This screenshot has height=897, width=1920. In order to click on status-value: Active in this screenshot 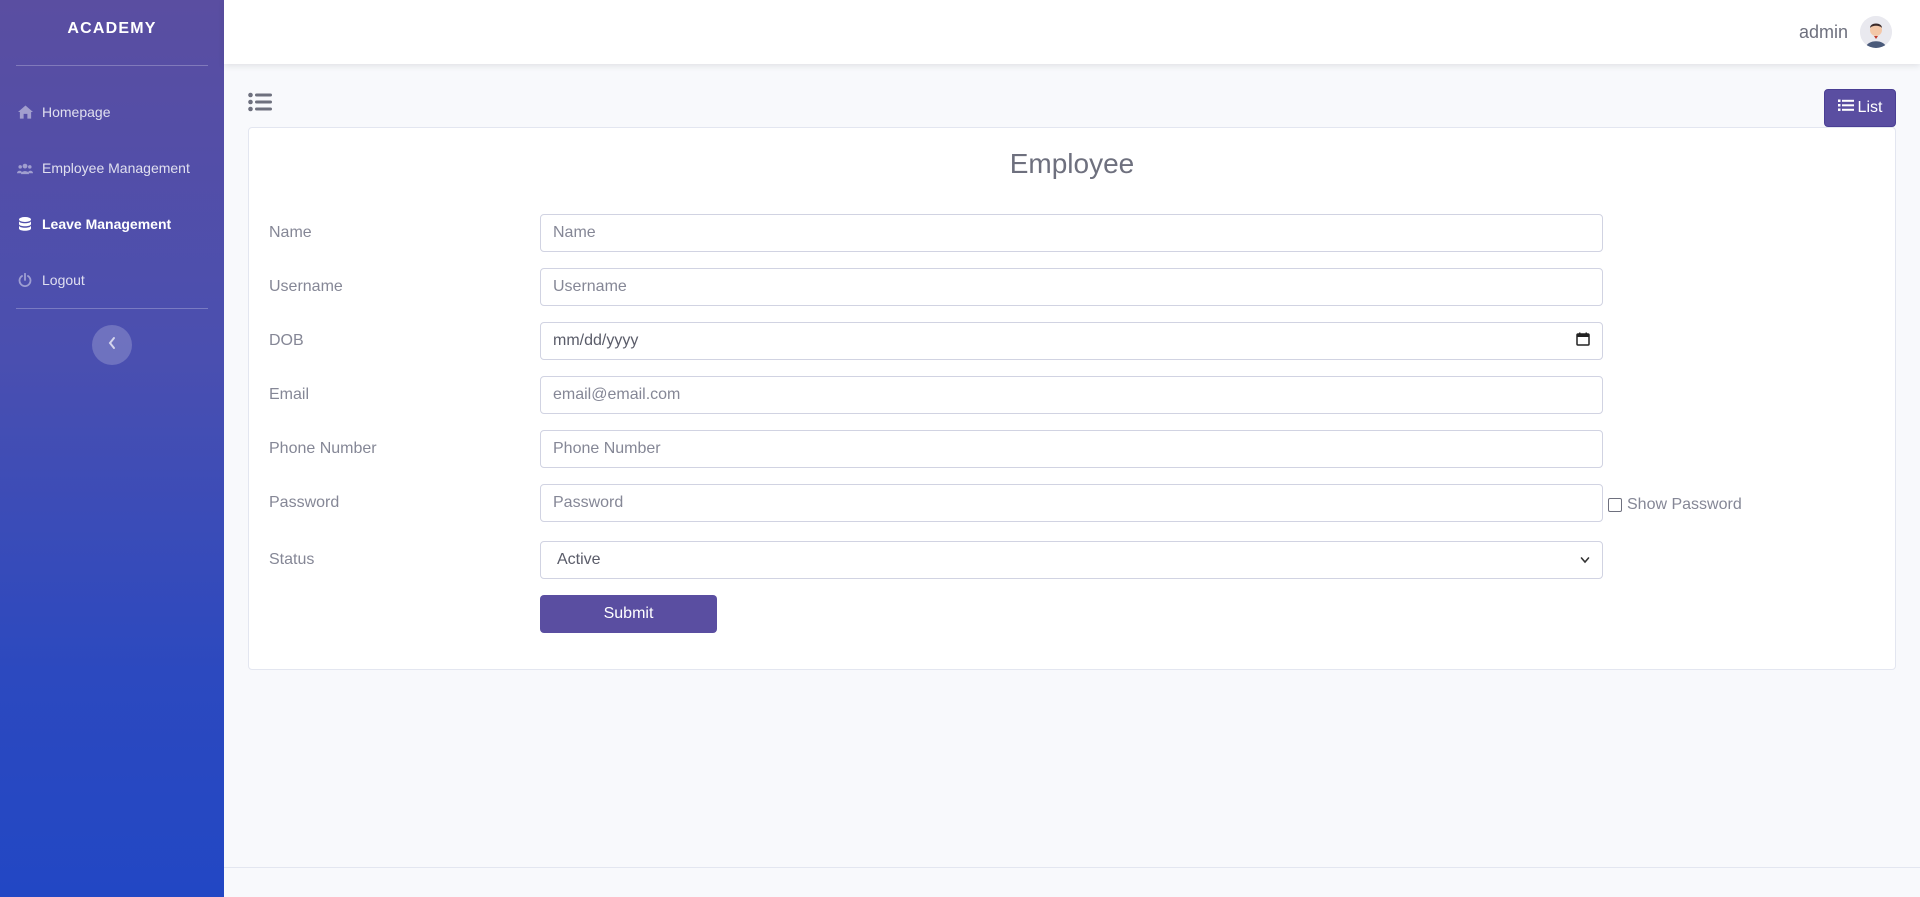, I will do `click(579, 559)`.